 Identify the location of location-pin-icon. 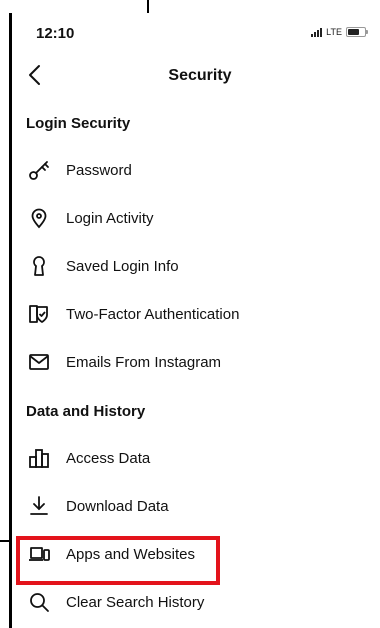
(39, 218).